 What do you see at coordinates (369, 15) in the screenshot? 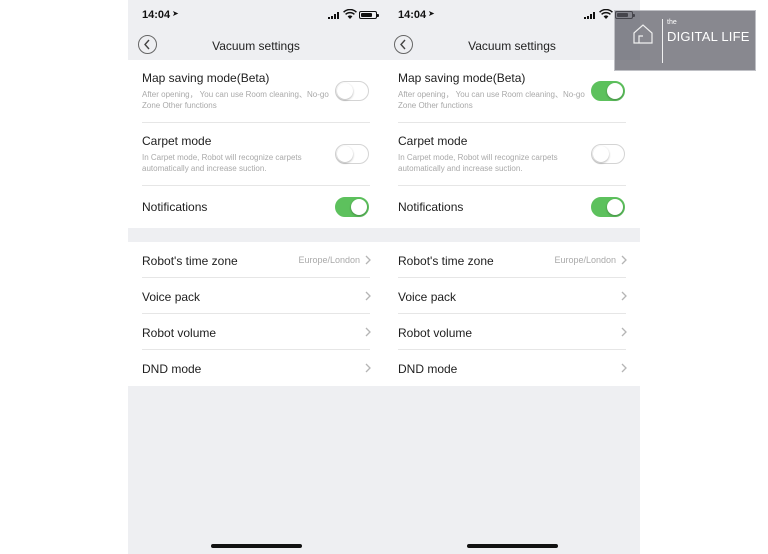
I see `battery-icon` at bounding box center [369, 15].